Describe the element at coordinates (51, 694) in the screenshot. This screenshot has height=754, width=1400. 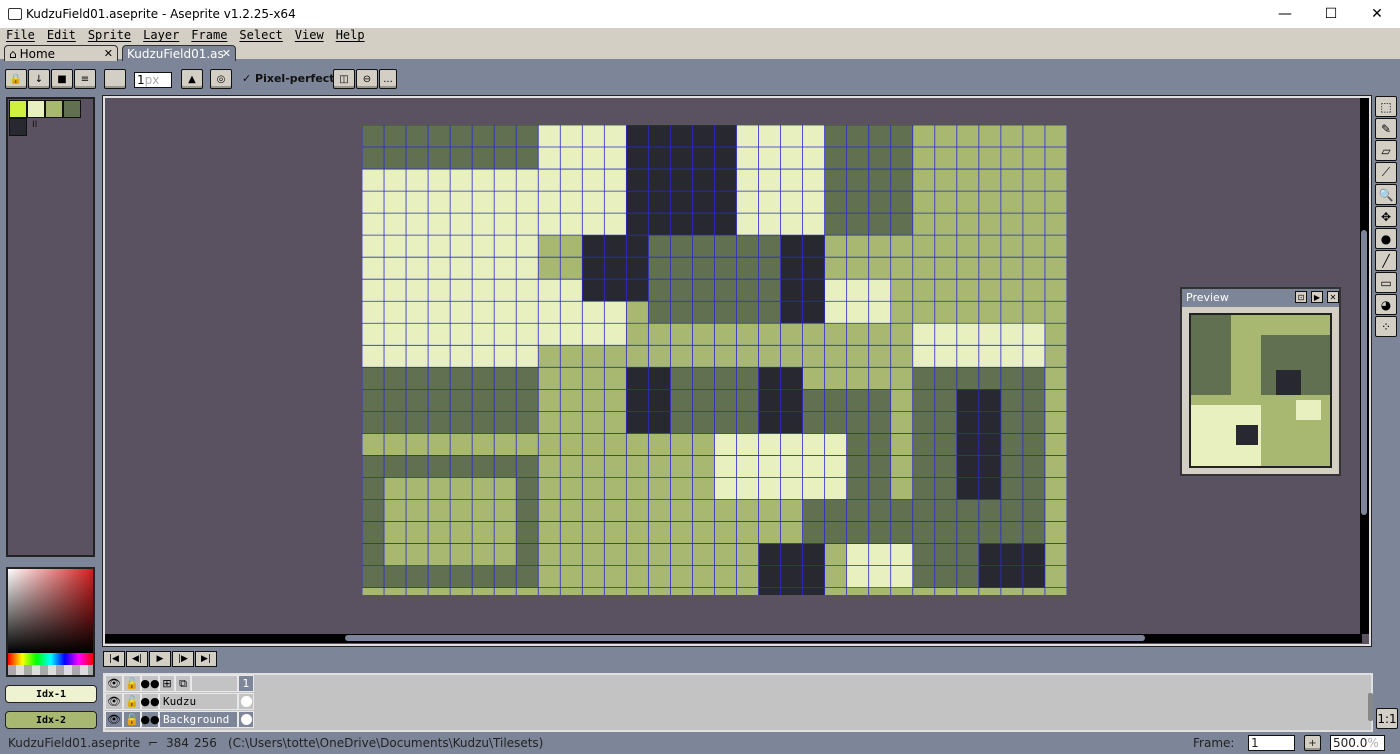
I see `foreground-color-button: Idx-1` at that location.